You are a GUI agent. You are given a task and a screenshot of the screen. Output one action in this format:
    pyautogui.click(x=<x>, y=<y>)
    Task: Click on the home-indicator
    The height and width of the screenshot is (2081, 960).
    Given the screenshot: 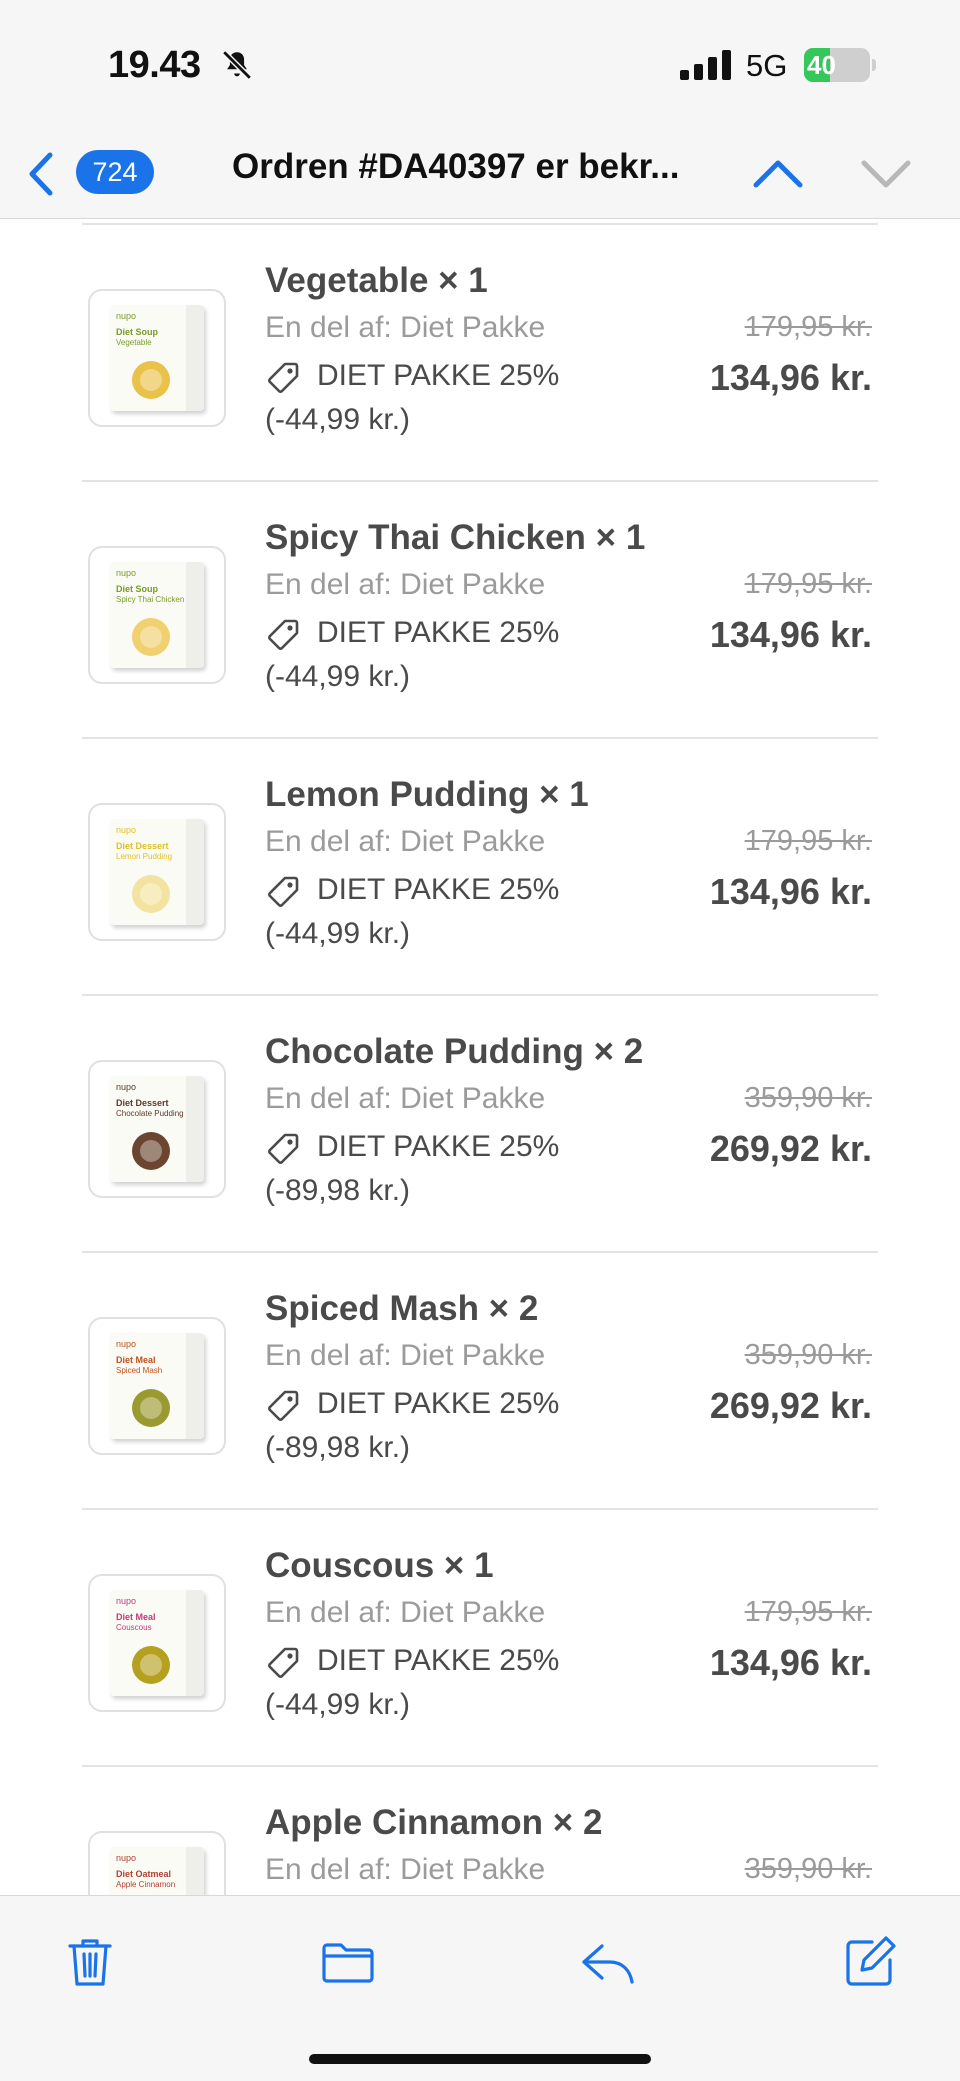 What is the action you would take?
    pyautogui.click(x=480, y=2059)
    